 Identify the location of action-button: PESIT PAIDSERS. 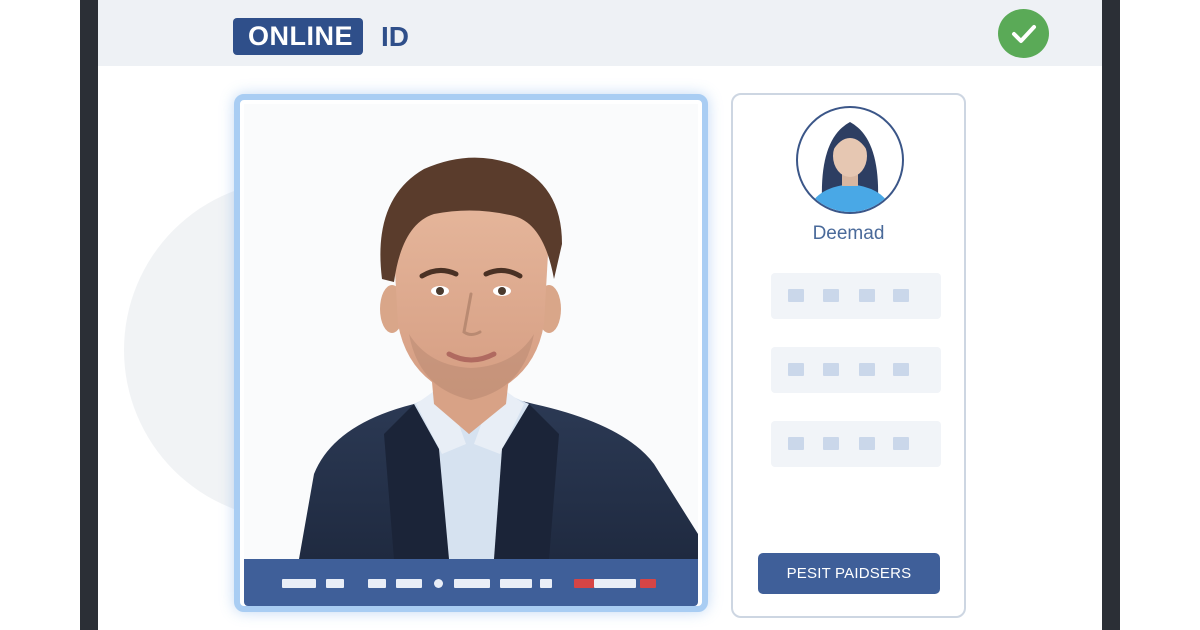
(849, 573).